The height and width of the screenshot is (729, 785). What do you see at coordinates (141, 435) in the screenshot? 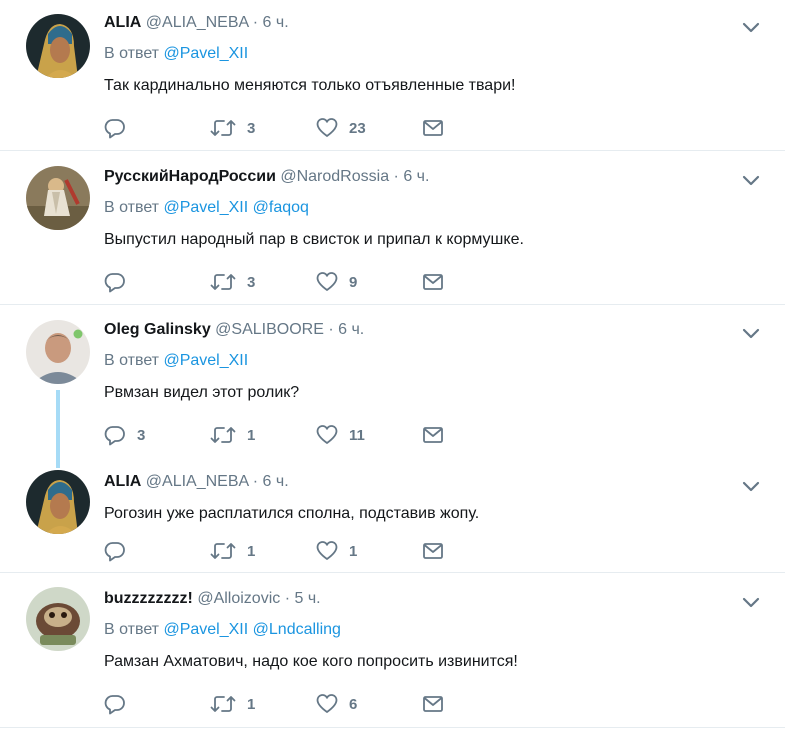
I see `reply-count: 3` at bounding box center [141, 435].